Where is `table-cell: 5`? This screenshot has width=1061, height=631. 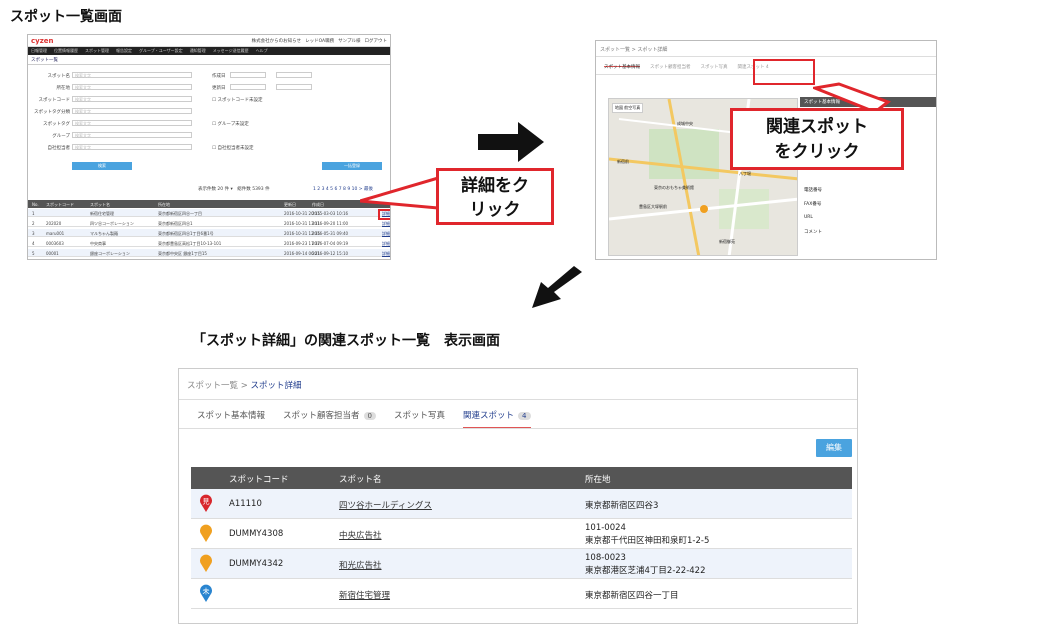
table-cell: 5 is located at coordinates (33, 253).